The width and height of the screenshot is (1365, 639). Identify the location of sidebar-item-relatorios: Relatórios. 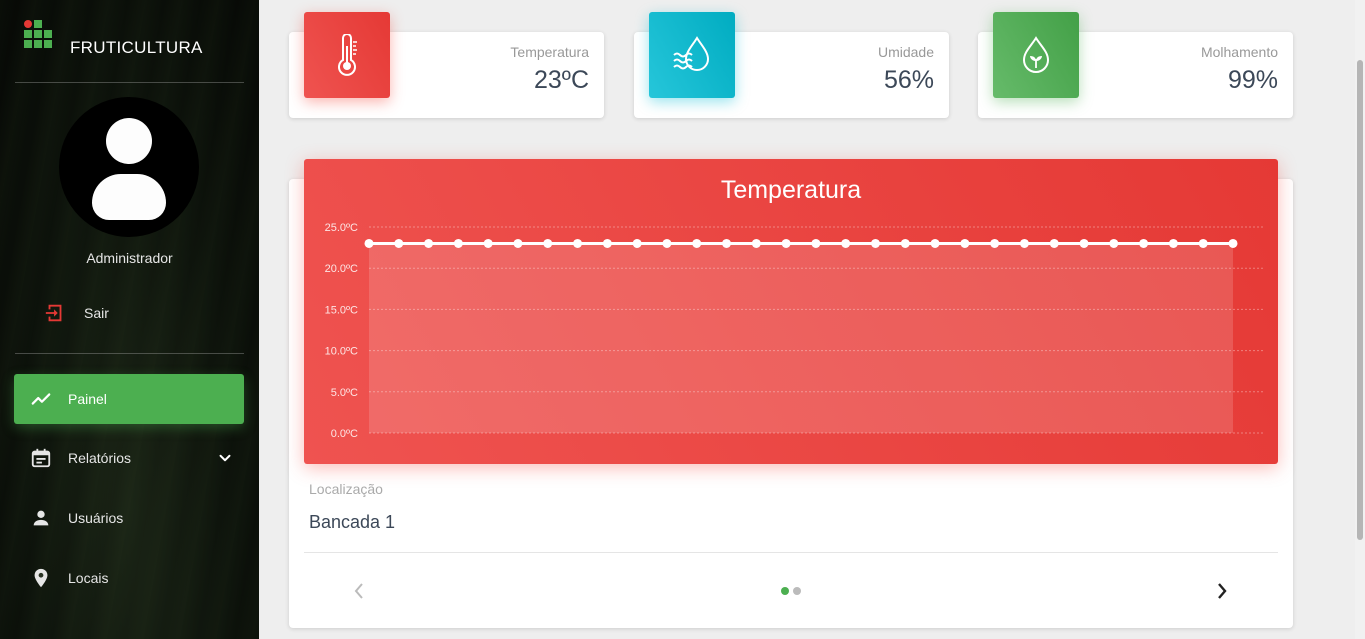
(129, 458).